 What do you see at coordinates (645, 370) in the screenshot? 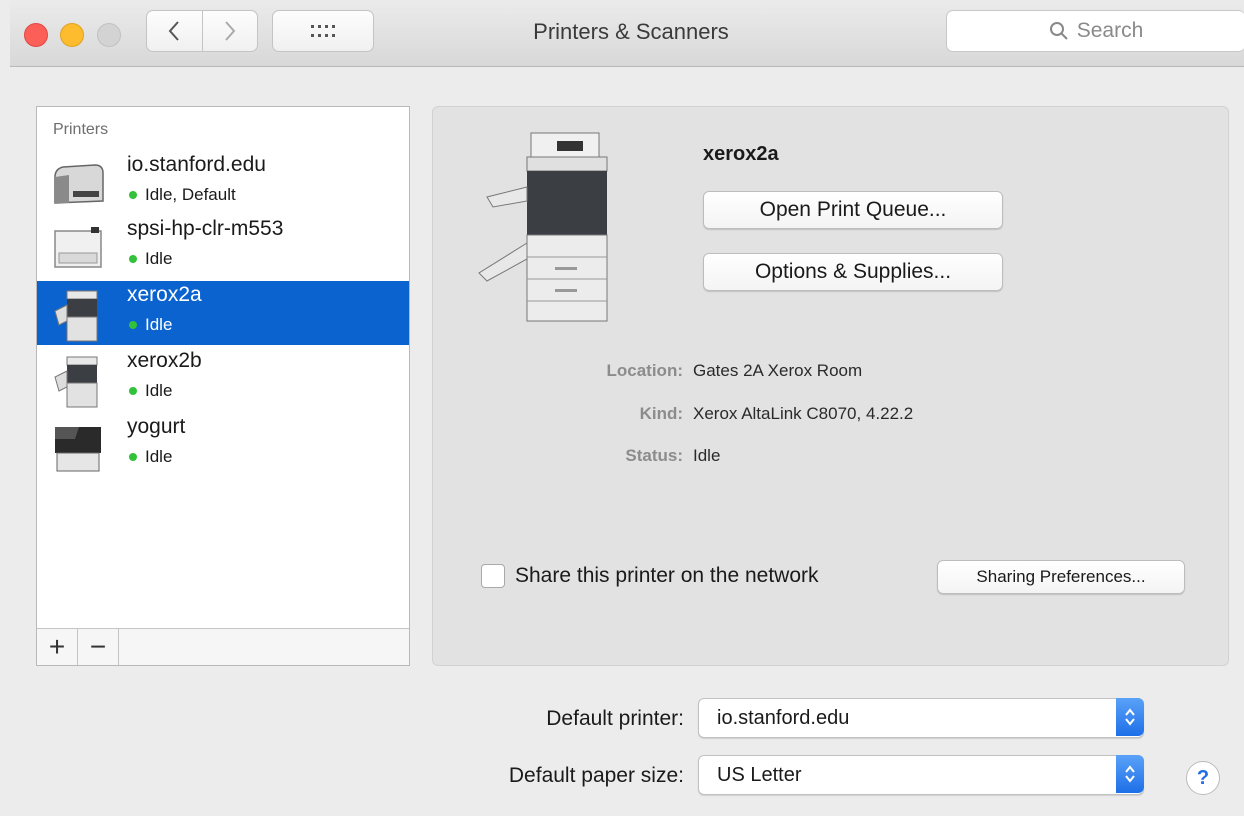
I see `location-label: Location:` at bounding box center [645, 370].